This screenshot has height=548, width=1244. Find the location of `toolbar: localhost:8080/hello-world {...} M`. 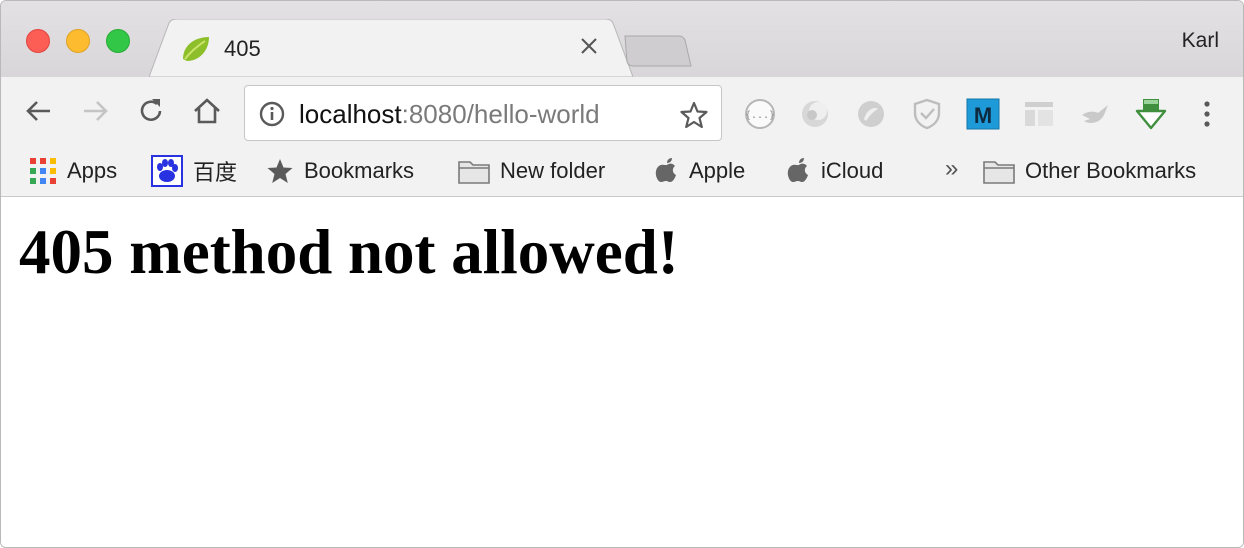

toolbar: localhost:8080/hello-world {...} M is located at coordinates (622, 113).